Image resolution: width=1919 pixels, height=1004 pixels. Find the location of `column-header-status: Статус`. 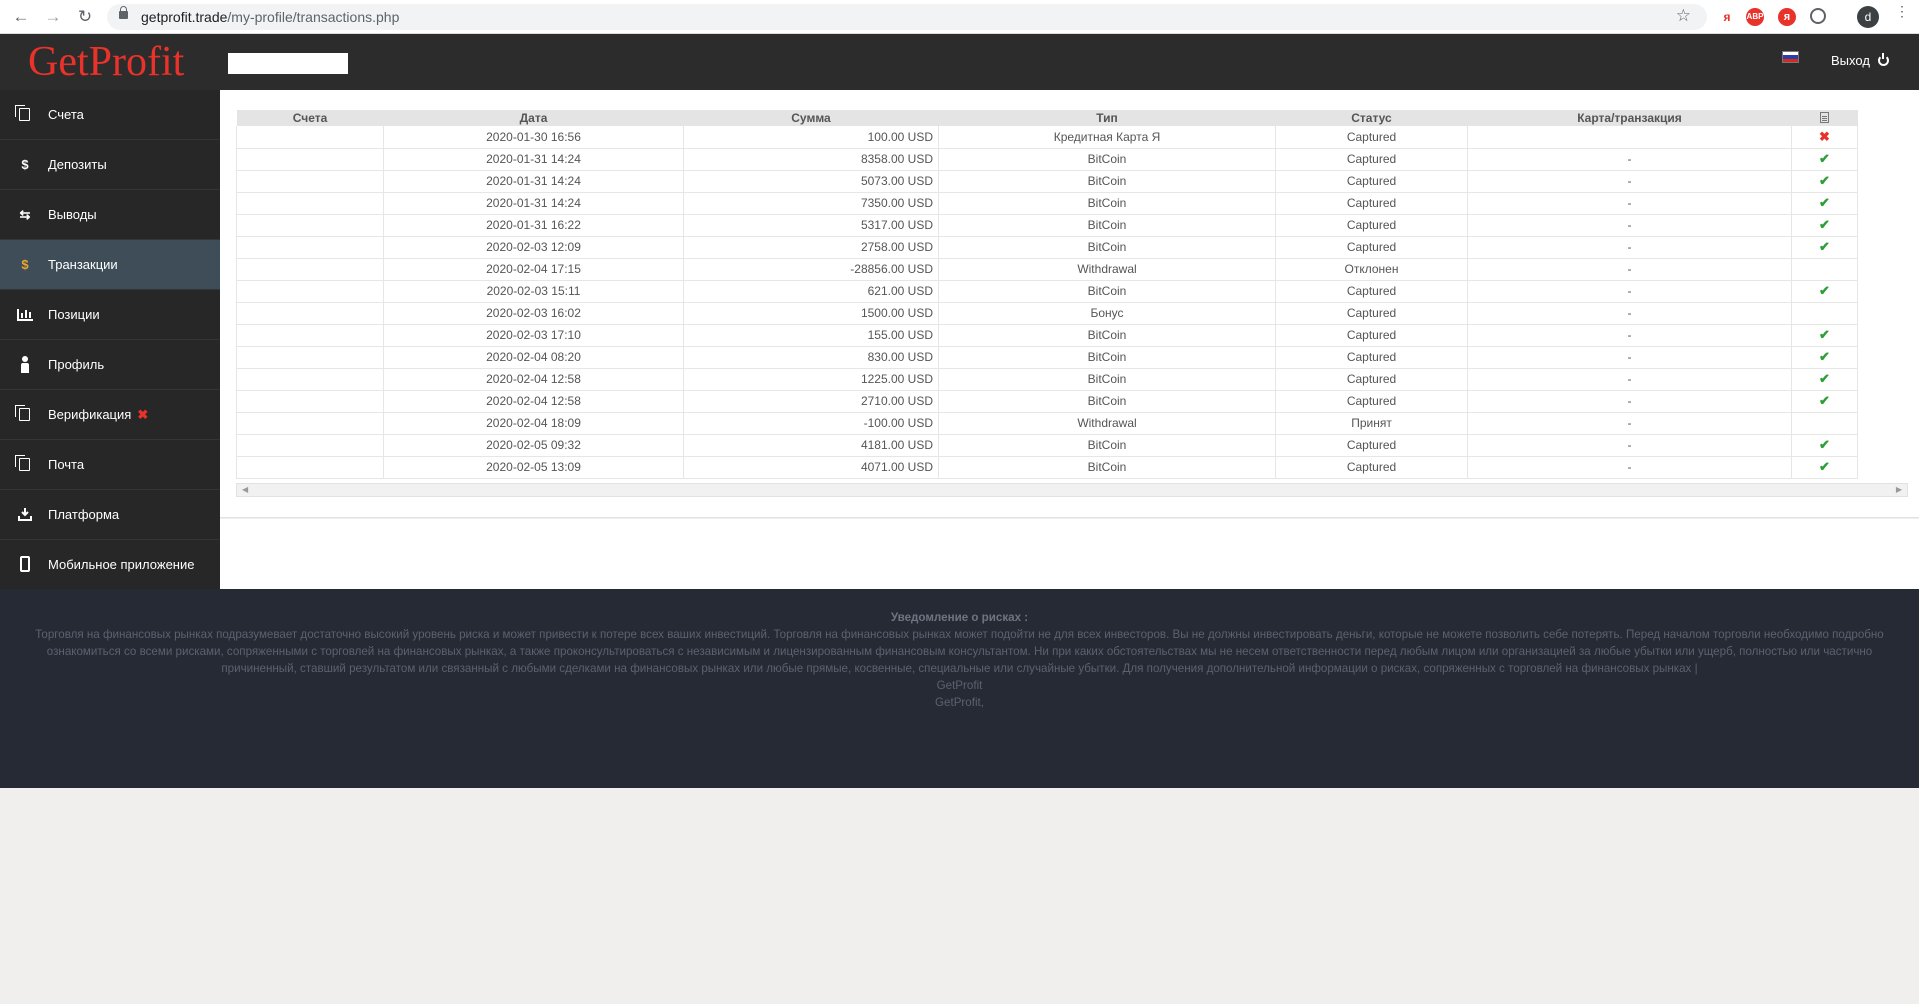

column-header-status: Статус is located at coordinates (1371, 118).